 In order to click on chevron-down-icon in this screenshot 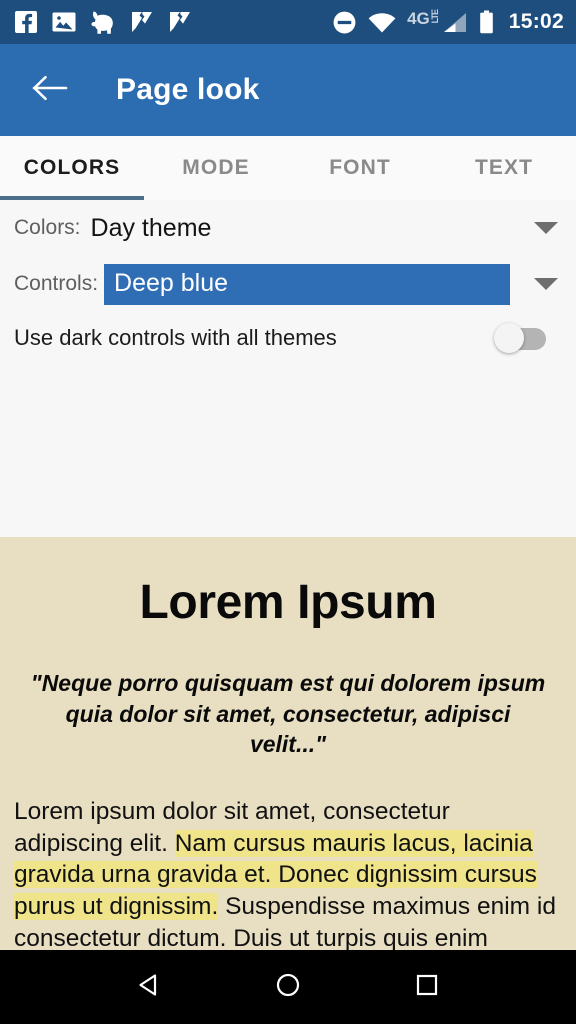, I will do `click(546, 228)`.